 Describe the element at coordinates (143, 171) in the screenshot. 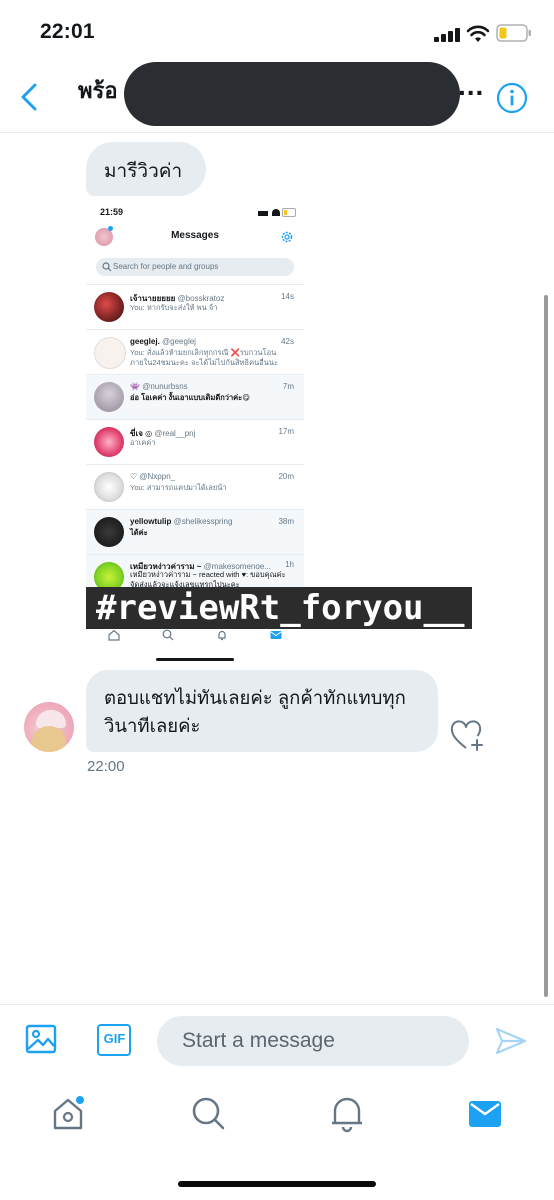

I see `message-text: มารีวิวค่า` at that location.